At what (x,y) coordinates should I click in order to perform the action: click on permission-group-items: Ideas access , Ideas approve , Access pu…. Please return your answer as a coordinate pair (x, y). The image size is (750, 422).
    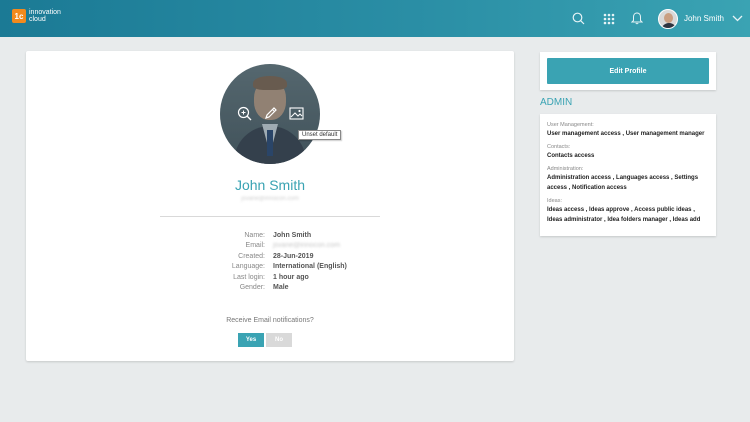
    Looking at the image, I should click on (624, 215).